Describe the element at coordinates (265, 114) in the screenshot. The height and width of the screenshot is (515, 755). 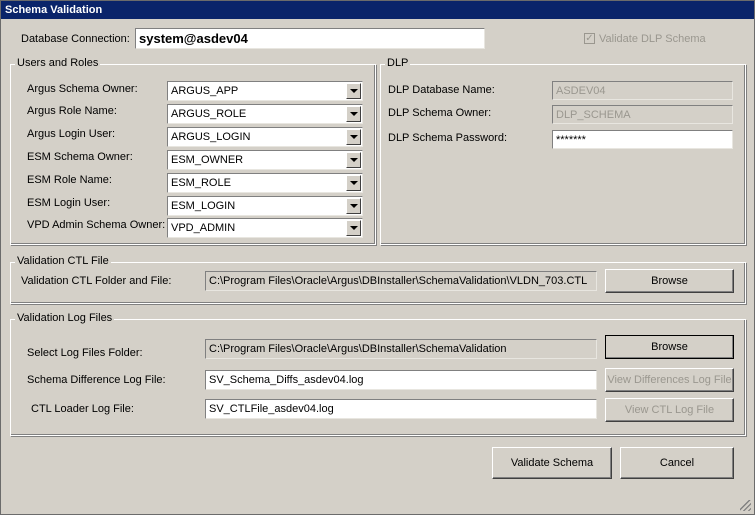
I see `argus-role-name-combo: ARGUS_ROLE` at that location.